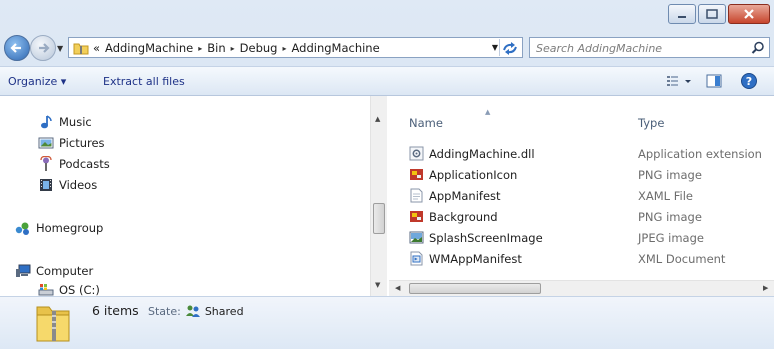 This screenshot has height=349, width=774. I want to click on arrow-left-icon, so click(15, 48).